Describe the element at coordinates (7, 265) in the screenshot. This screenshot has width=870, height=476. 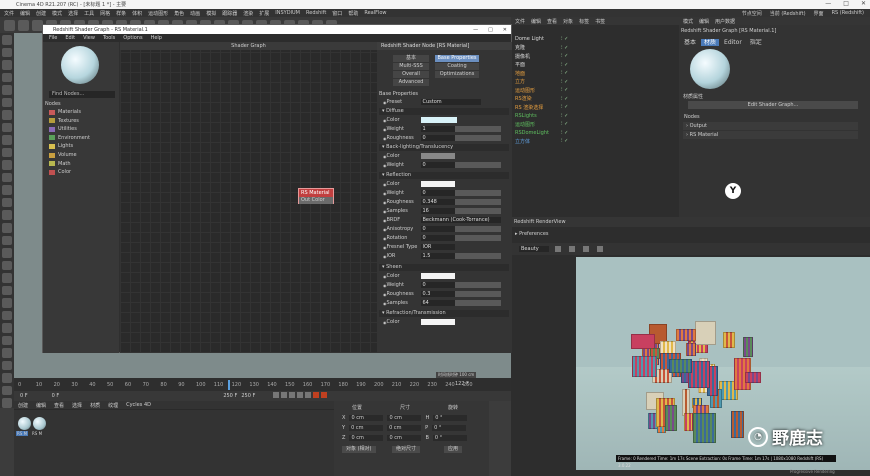
I see `bridge-icon` at that location.